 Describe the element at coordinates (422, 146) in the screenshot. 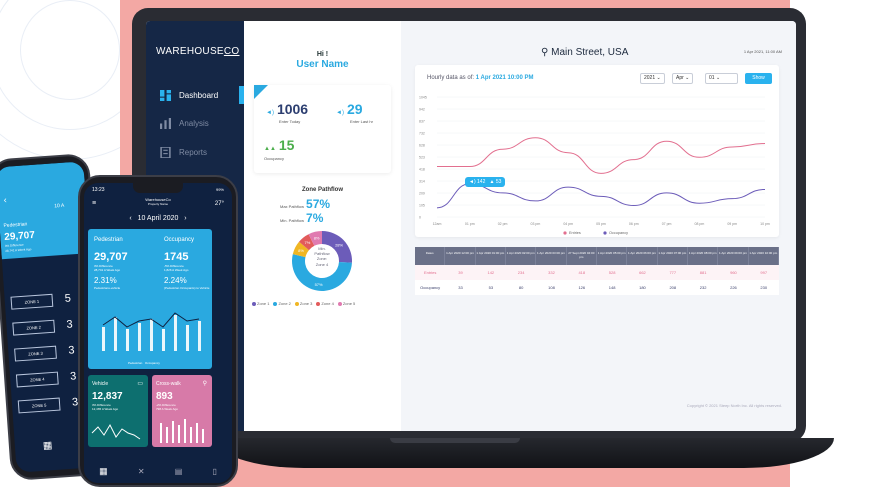

I see `y-tick-label: 628` at that location.